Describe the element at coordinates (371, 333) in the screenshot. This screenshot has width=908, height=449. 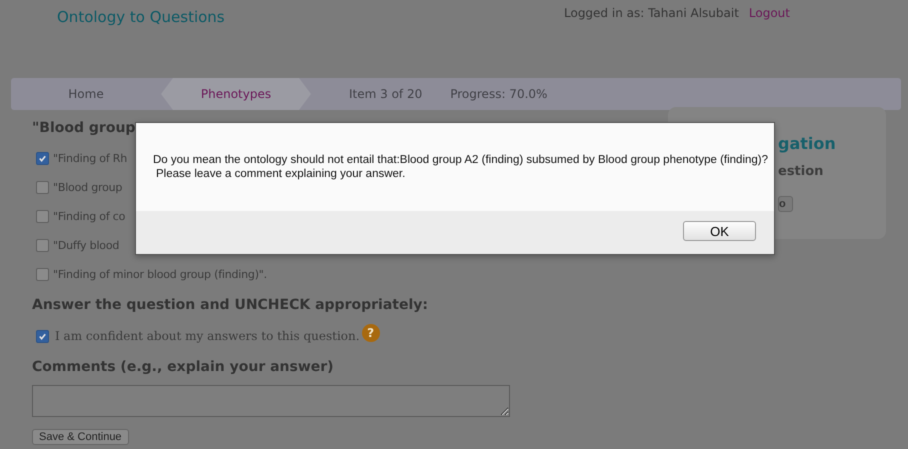
I see `help-icon: ?` at that location.